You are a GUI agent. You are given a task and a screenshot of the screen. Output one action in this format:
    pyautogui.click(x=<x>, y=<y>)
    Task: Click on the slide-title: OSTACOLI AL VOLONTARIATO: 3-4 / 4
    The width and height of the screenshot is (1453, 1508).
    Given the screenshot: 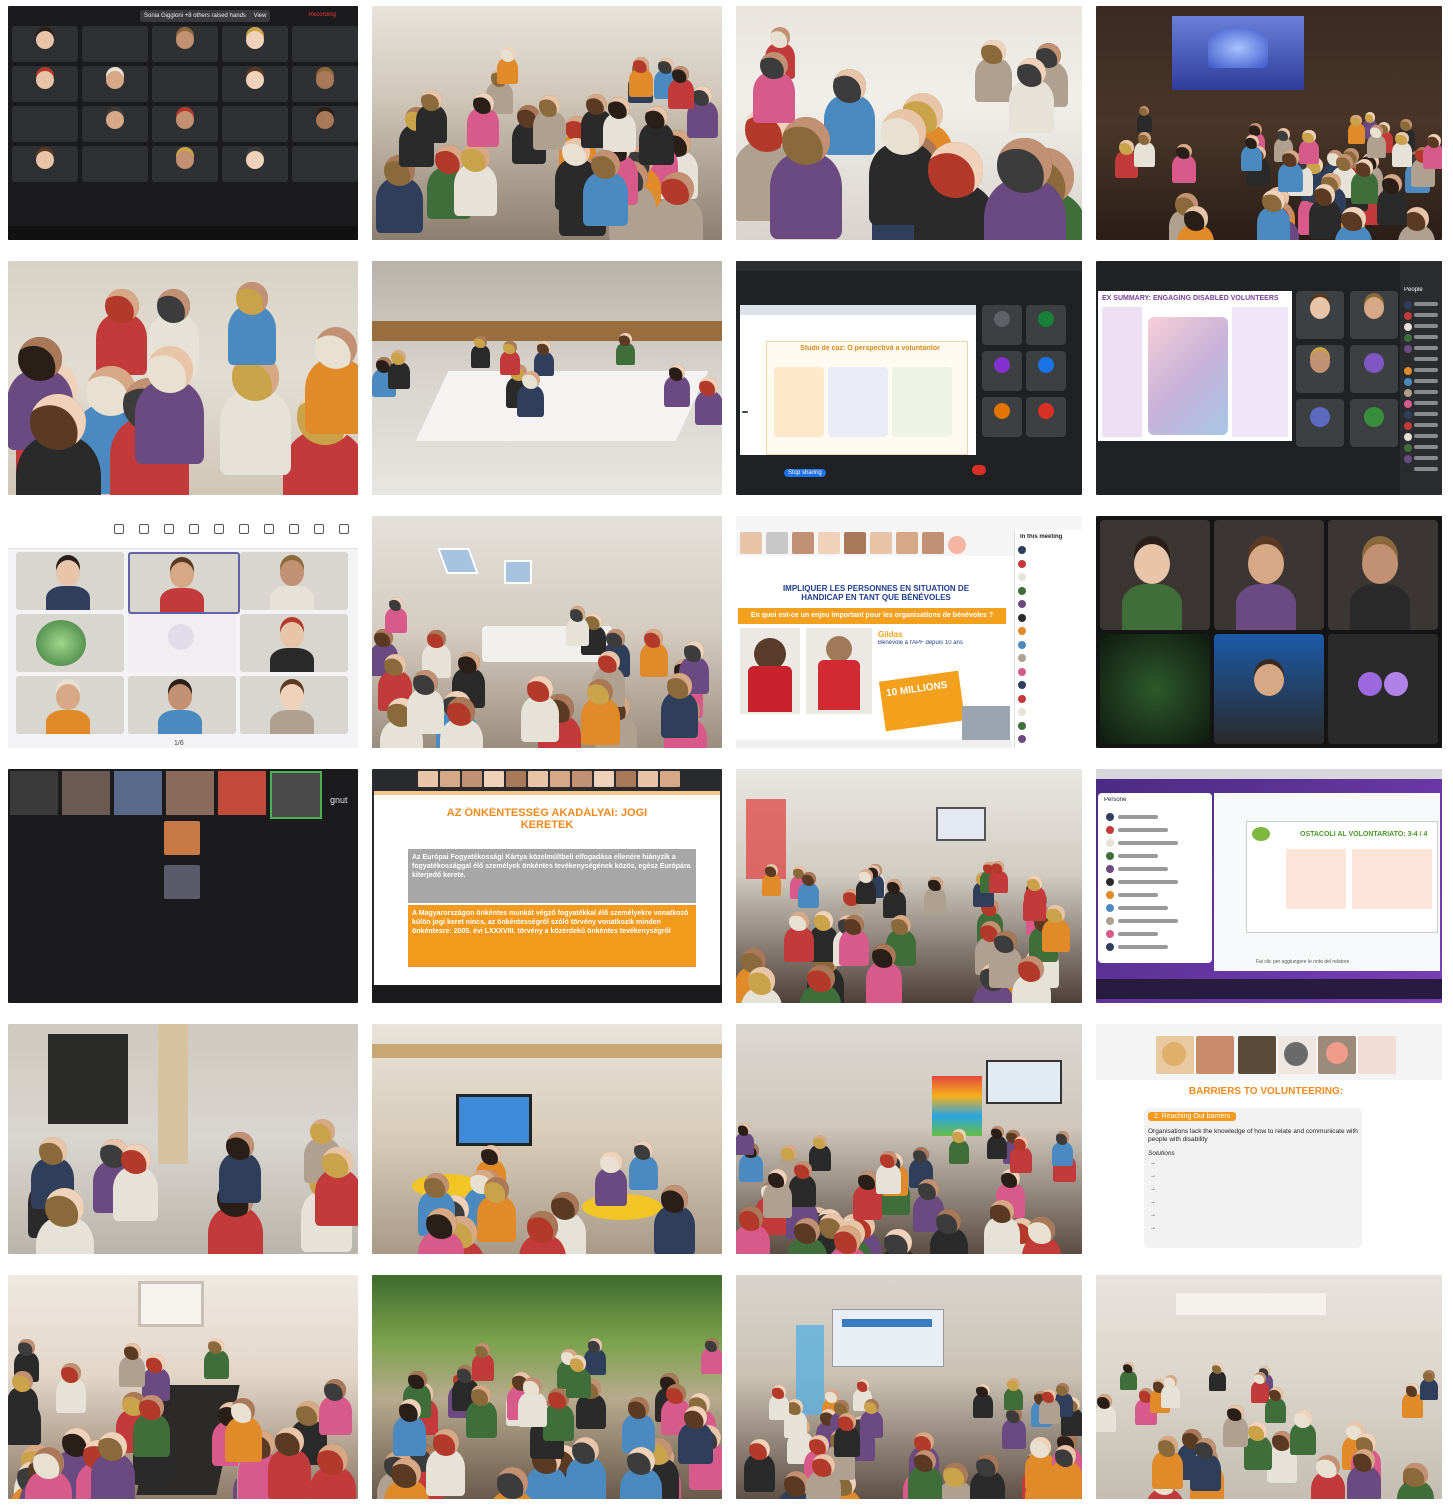 What is the action you would take?
    pyautogui.click(x=1364, y=834)
    